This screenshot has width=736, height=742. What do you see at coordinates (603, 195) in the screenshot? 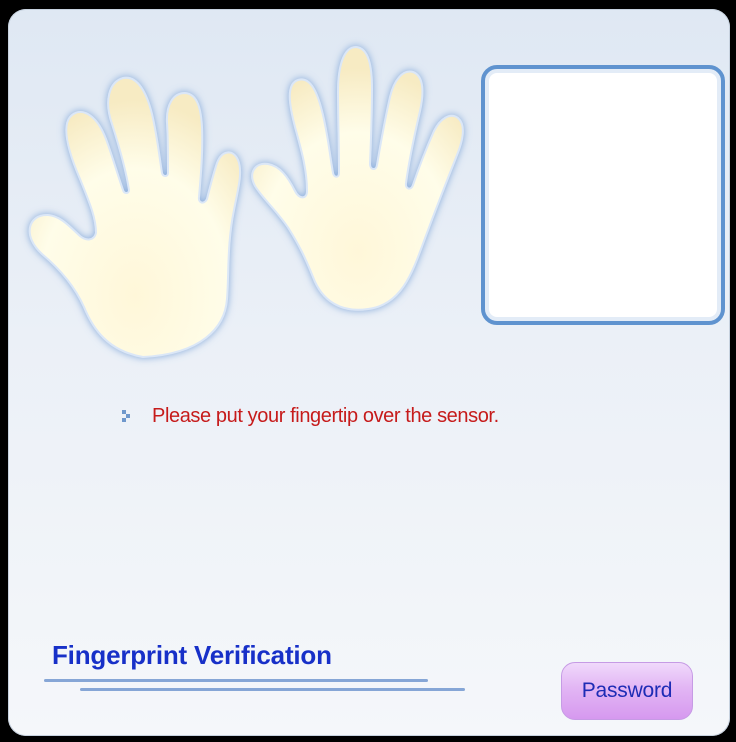
I see `fingerprint-sensor-preview` at bounding box center [603, 195].